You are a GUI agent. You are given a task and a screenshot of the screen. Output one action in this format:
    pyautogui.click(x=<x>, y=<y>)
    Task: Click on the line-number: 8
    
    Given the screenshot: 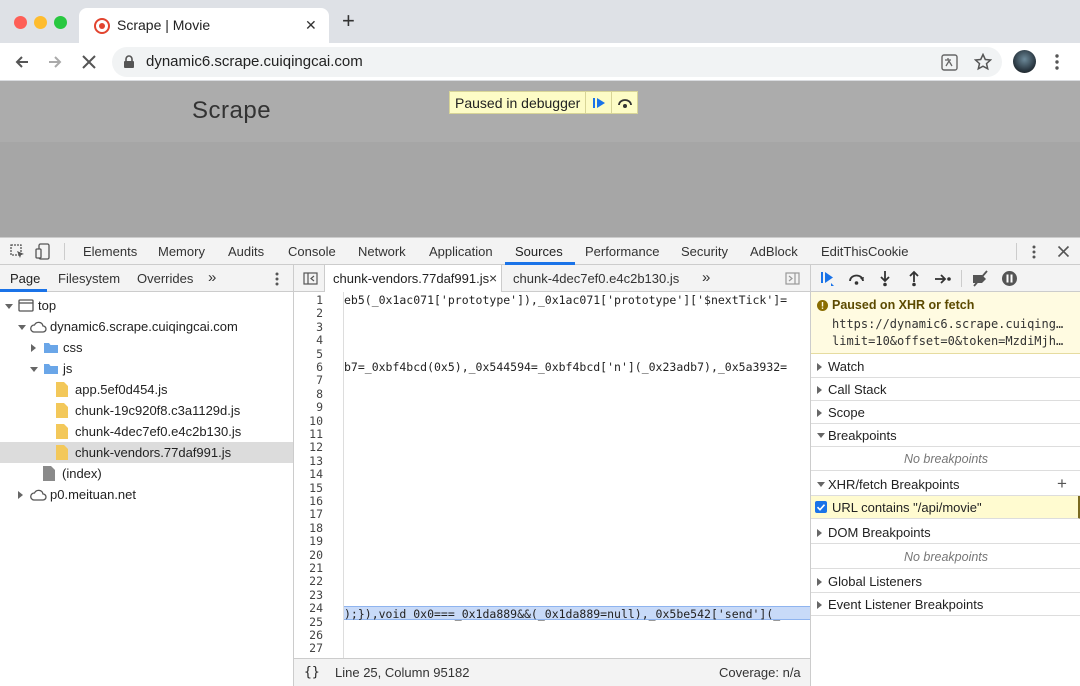 What is the action you would take?
    pyautogui.click(x=319, y=394)
    